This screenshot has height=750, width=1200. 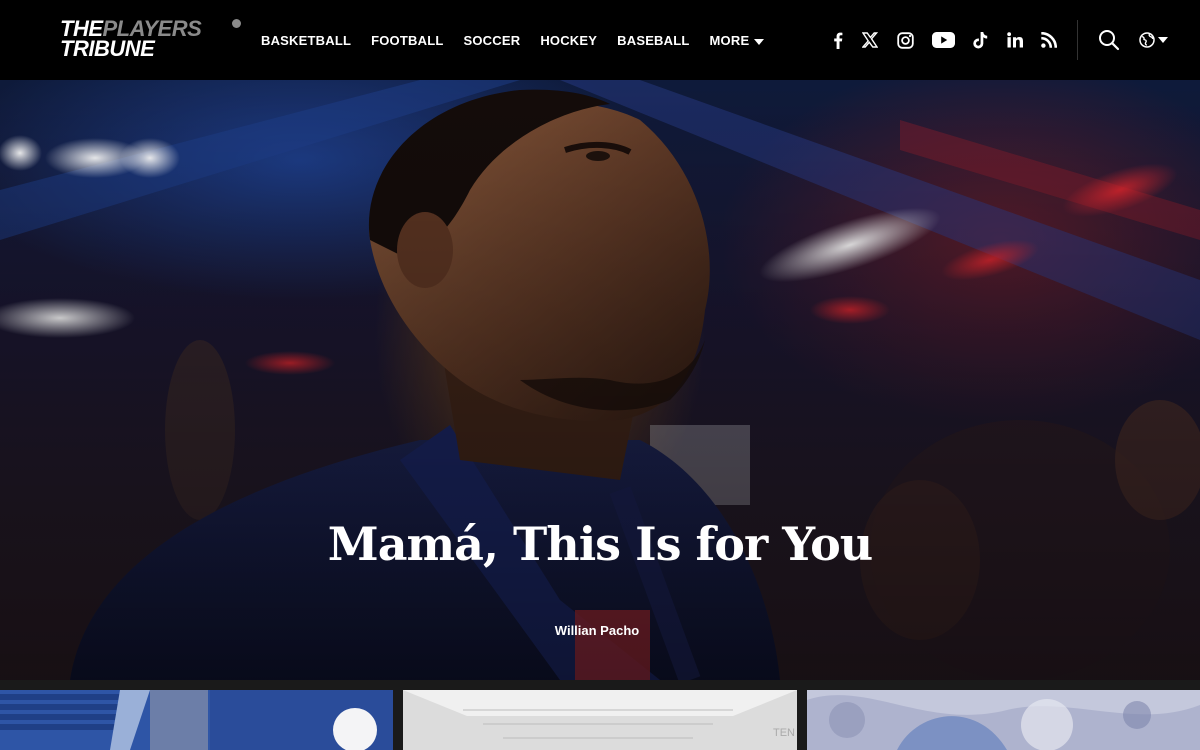 What do you see at coordinates (568, 41) in the screenshot?
I see `nav-hockey: HOCKEY` at bounding box center [568, 41].